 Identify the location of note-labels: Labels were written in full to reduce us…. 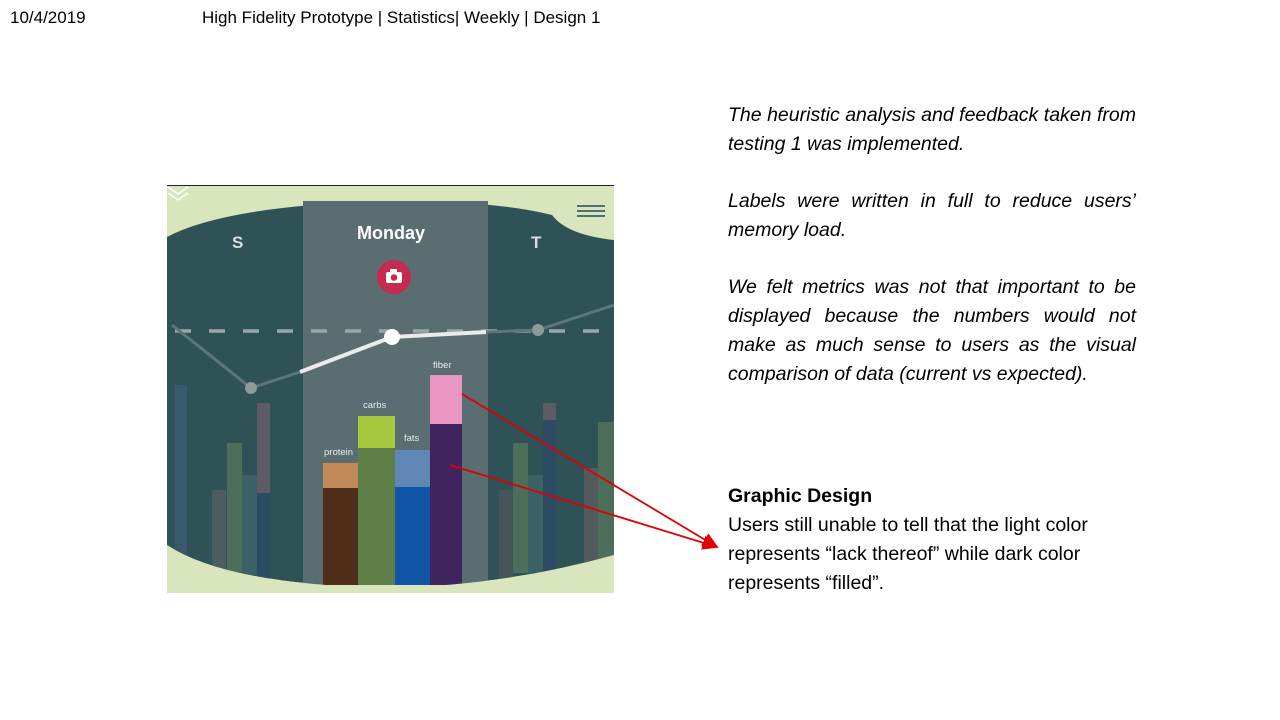
(932, 215).